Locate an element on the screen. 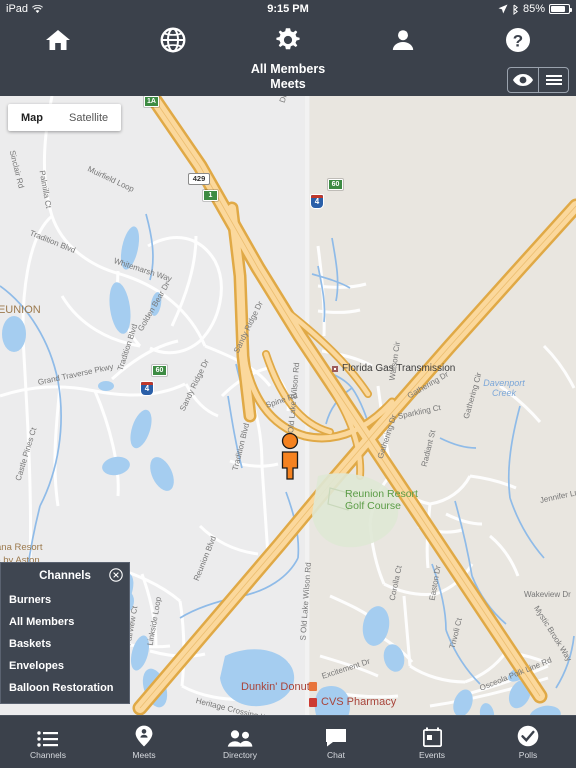 The width and height of the screenshot is (576, 768). visibility-toggle-button is located at coordinates (523, 80).